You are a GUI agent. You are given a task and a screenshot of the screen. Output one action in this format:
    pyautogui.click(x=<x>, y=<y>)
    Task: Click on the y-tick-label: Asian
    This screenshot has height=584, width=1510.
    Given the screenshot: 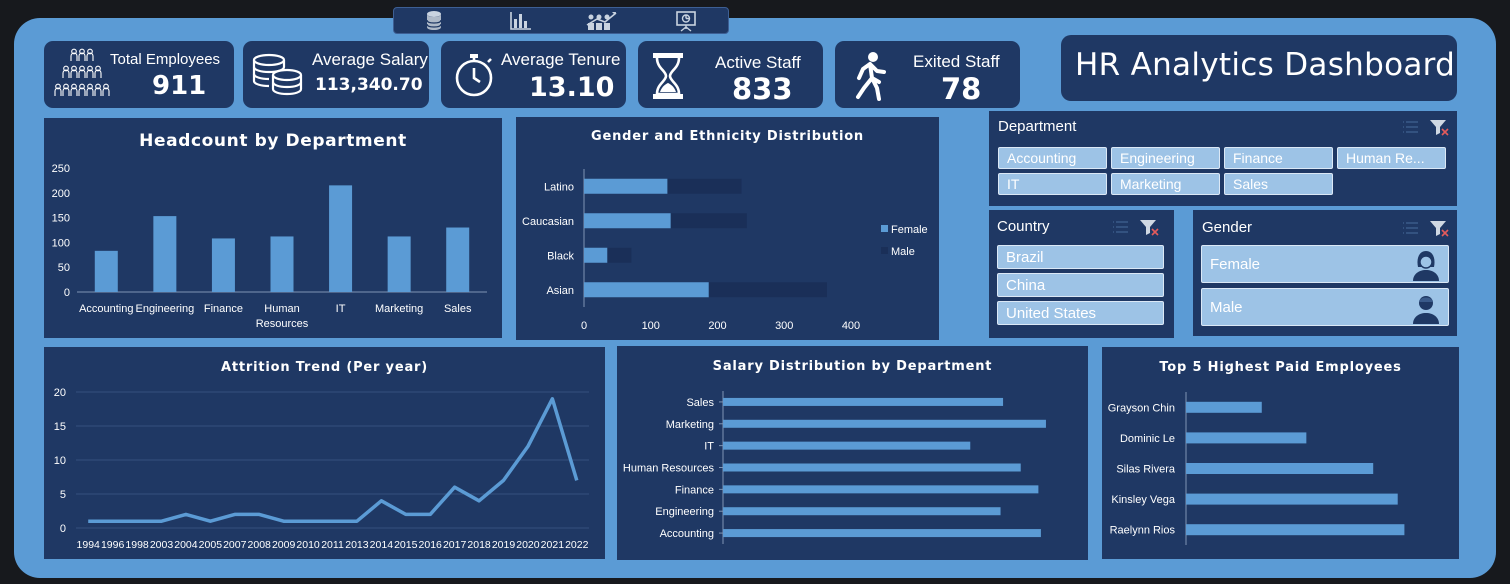 What is the action you would take?
    pyautogui.click(x=560, y=291)
    